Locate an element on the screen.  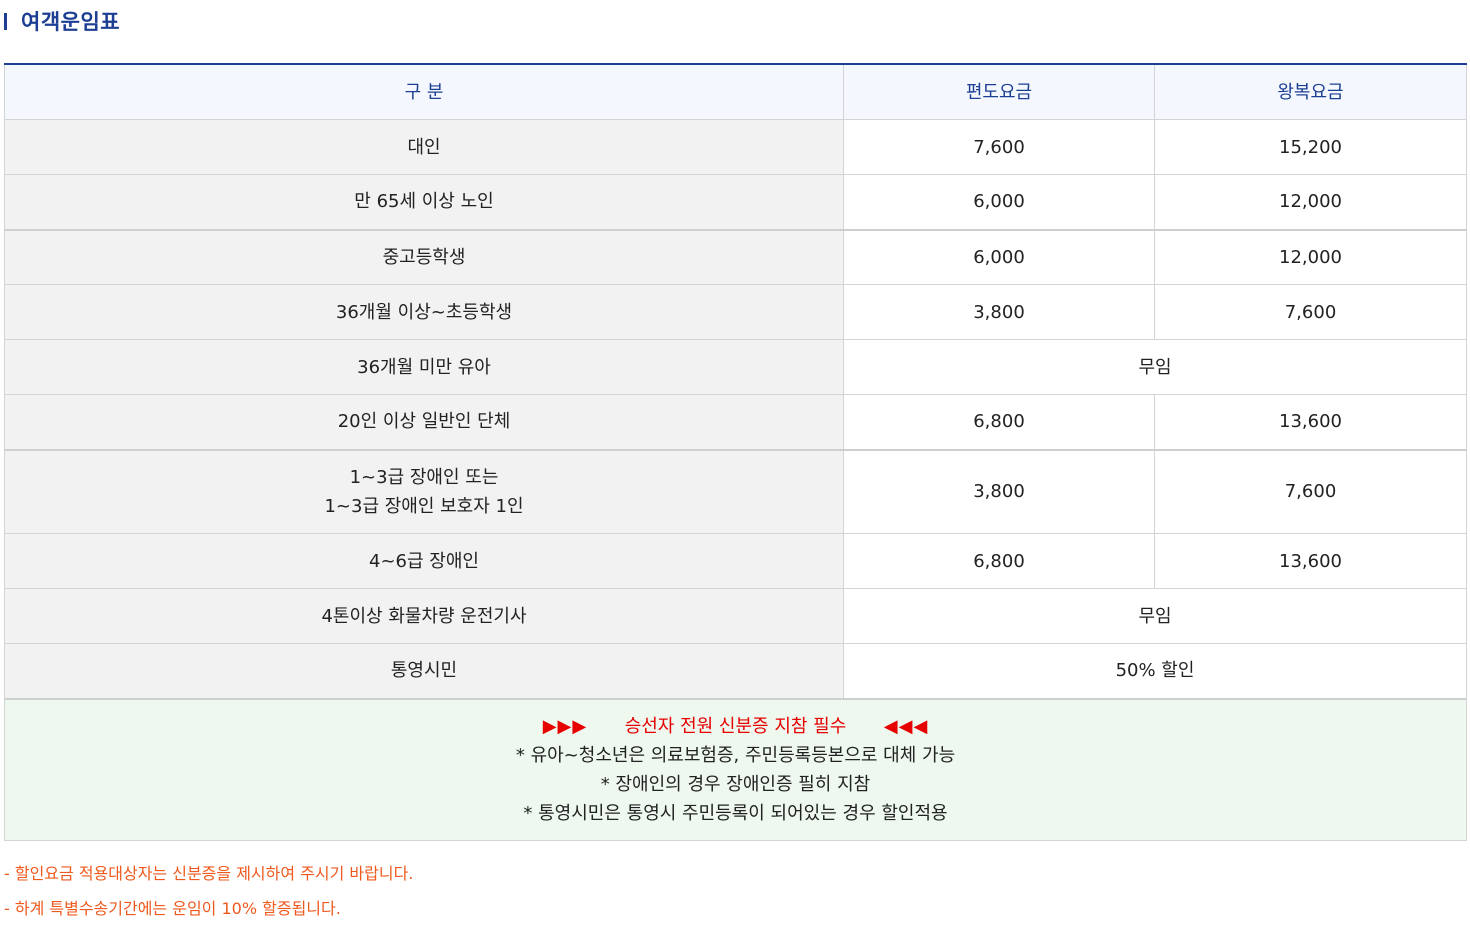
table-row: 4~6급 장애인 6,800 13,600 is located at coordinates (735, 561).